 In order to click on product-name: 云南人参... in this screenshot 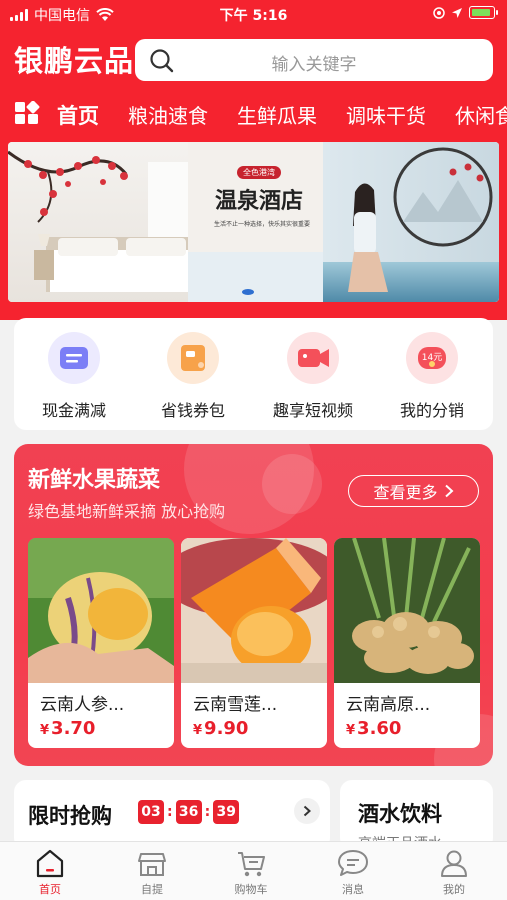, I will do `click(82, 705)`.